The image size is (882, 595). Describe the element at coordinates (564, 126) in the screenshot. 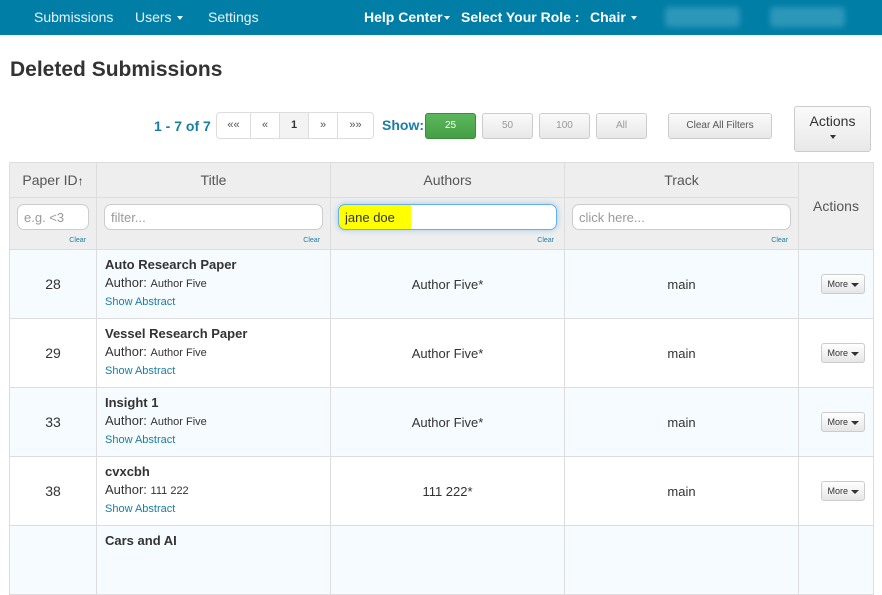

I see `page-size-100-button: 100` at that location.